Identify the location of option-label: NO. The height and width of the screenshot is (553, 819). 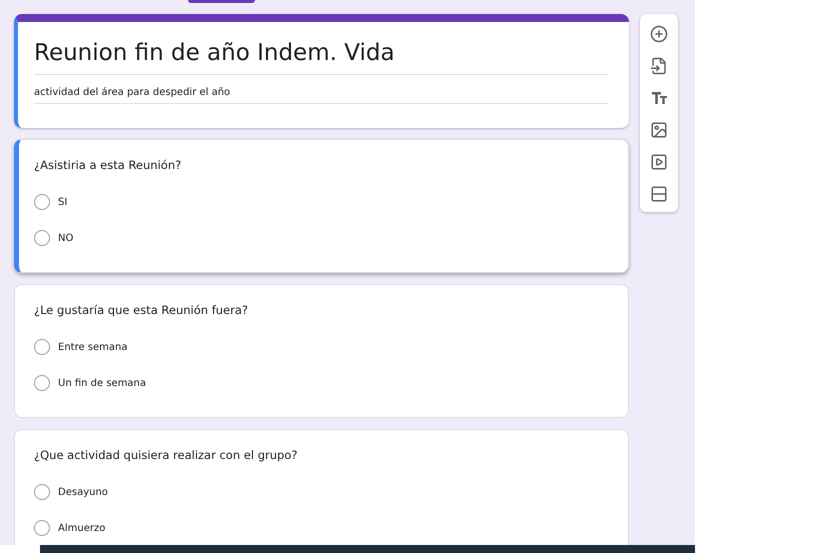
(66, 238).